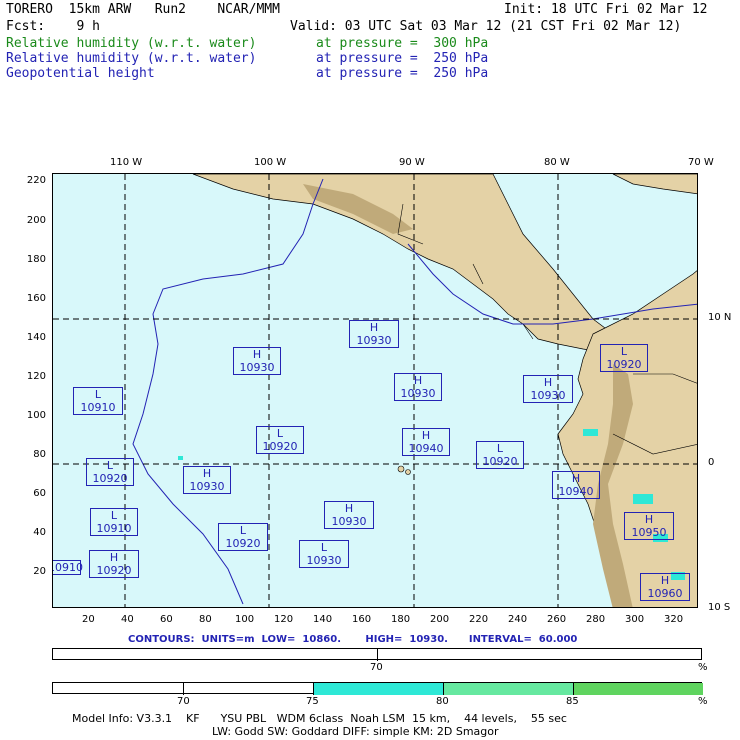  Describe the element at coordinates (596, 619) in the screenshot. I see `x-tick-280: 280` at that location.